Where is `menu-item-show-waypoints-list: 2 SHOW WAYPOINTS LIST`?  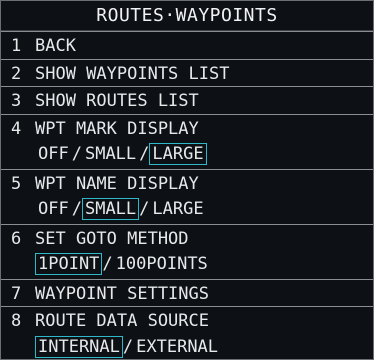
menu-item-show-waypoints-list: 2 SHOW WAYPOINTS LIST is located at coordinates (187, 72).